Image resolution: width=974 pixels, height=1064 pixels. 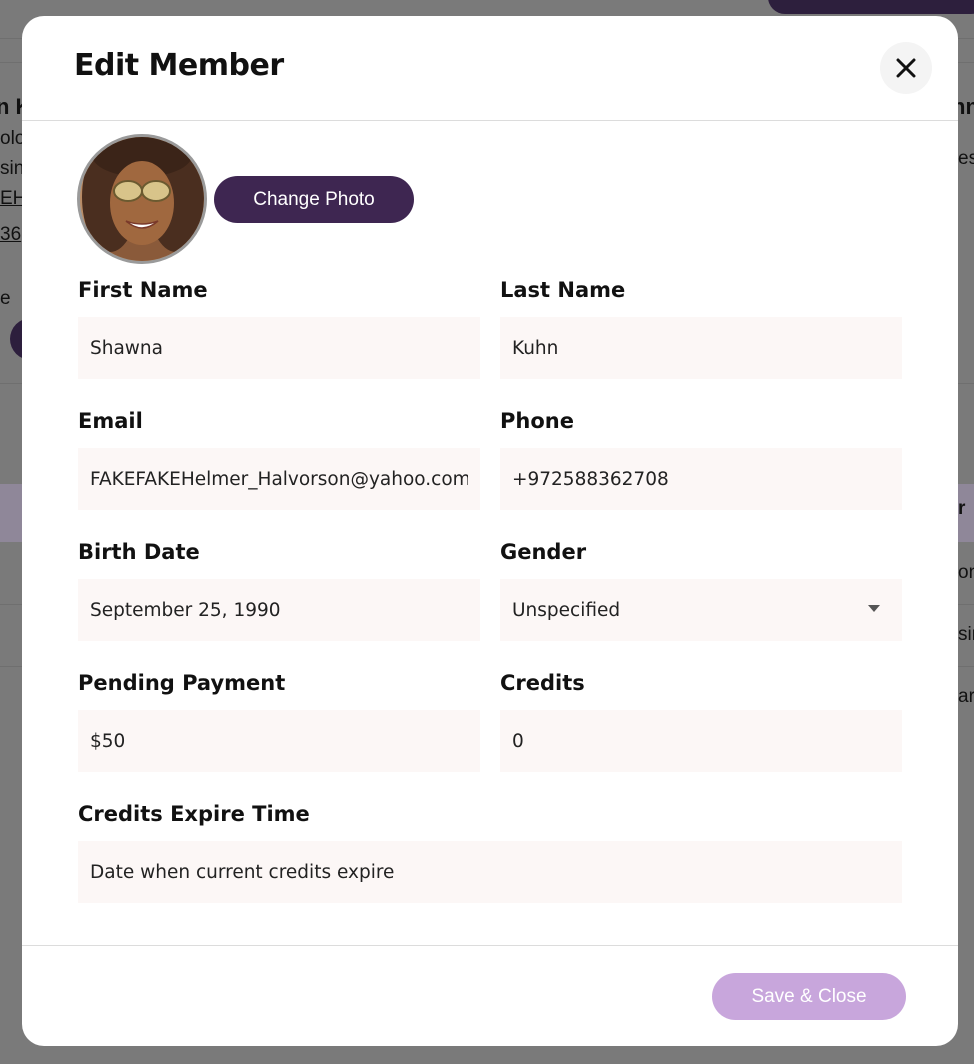 I want to click on gender-label: Gender, so click(x=543, y=552).